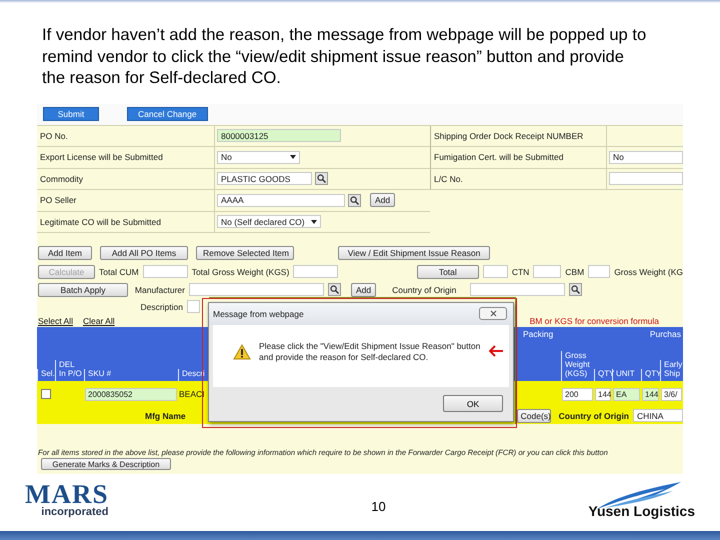  Describe the element at coordinates (159, 289) in the screenshot. I see `field-label: Manufacturer` at that location.